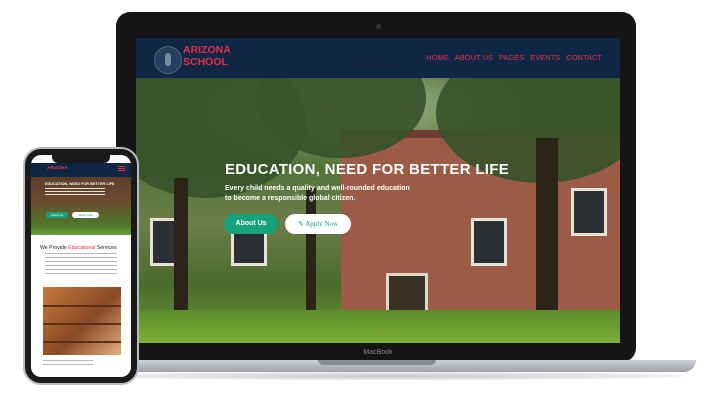 Image resolution: width=708 pixels, height=409 pixels. I want to click on nav-home: HOME, so click(437, 57).